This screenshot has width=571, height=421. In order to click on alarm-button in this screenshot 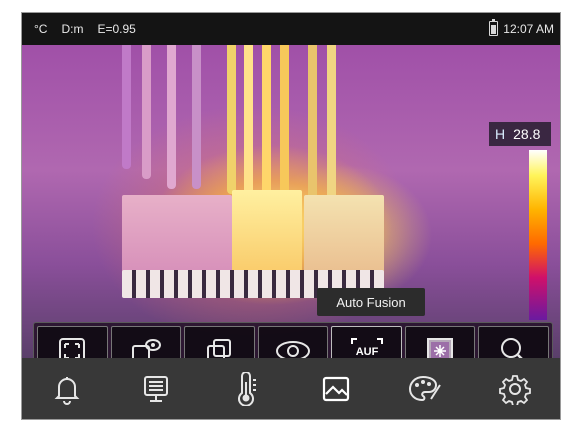, I will do `click(67, 389)`.